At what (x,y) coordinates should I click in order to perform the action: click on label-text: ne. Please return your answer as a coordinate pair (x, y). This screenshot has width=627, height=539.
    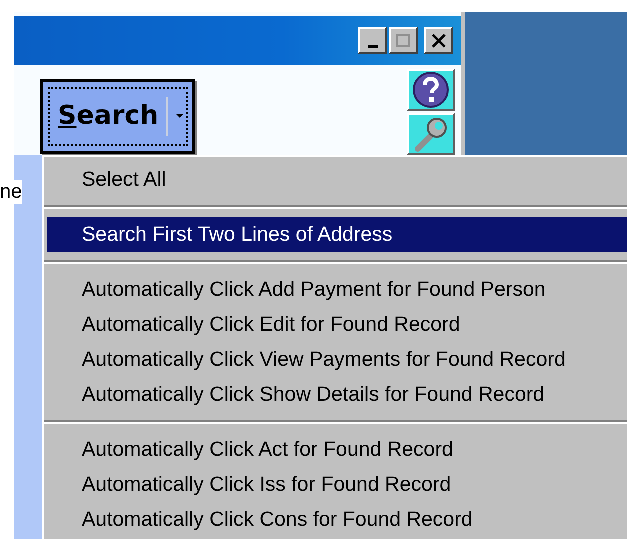
    Looking at the image, I should click on (11, 192).